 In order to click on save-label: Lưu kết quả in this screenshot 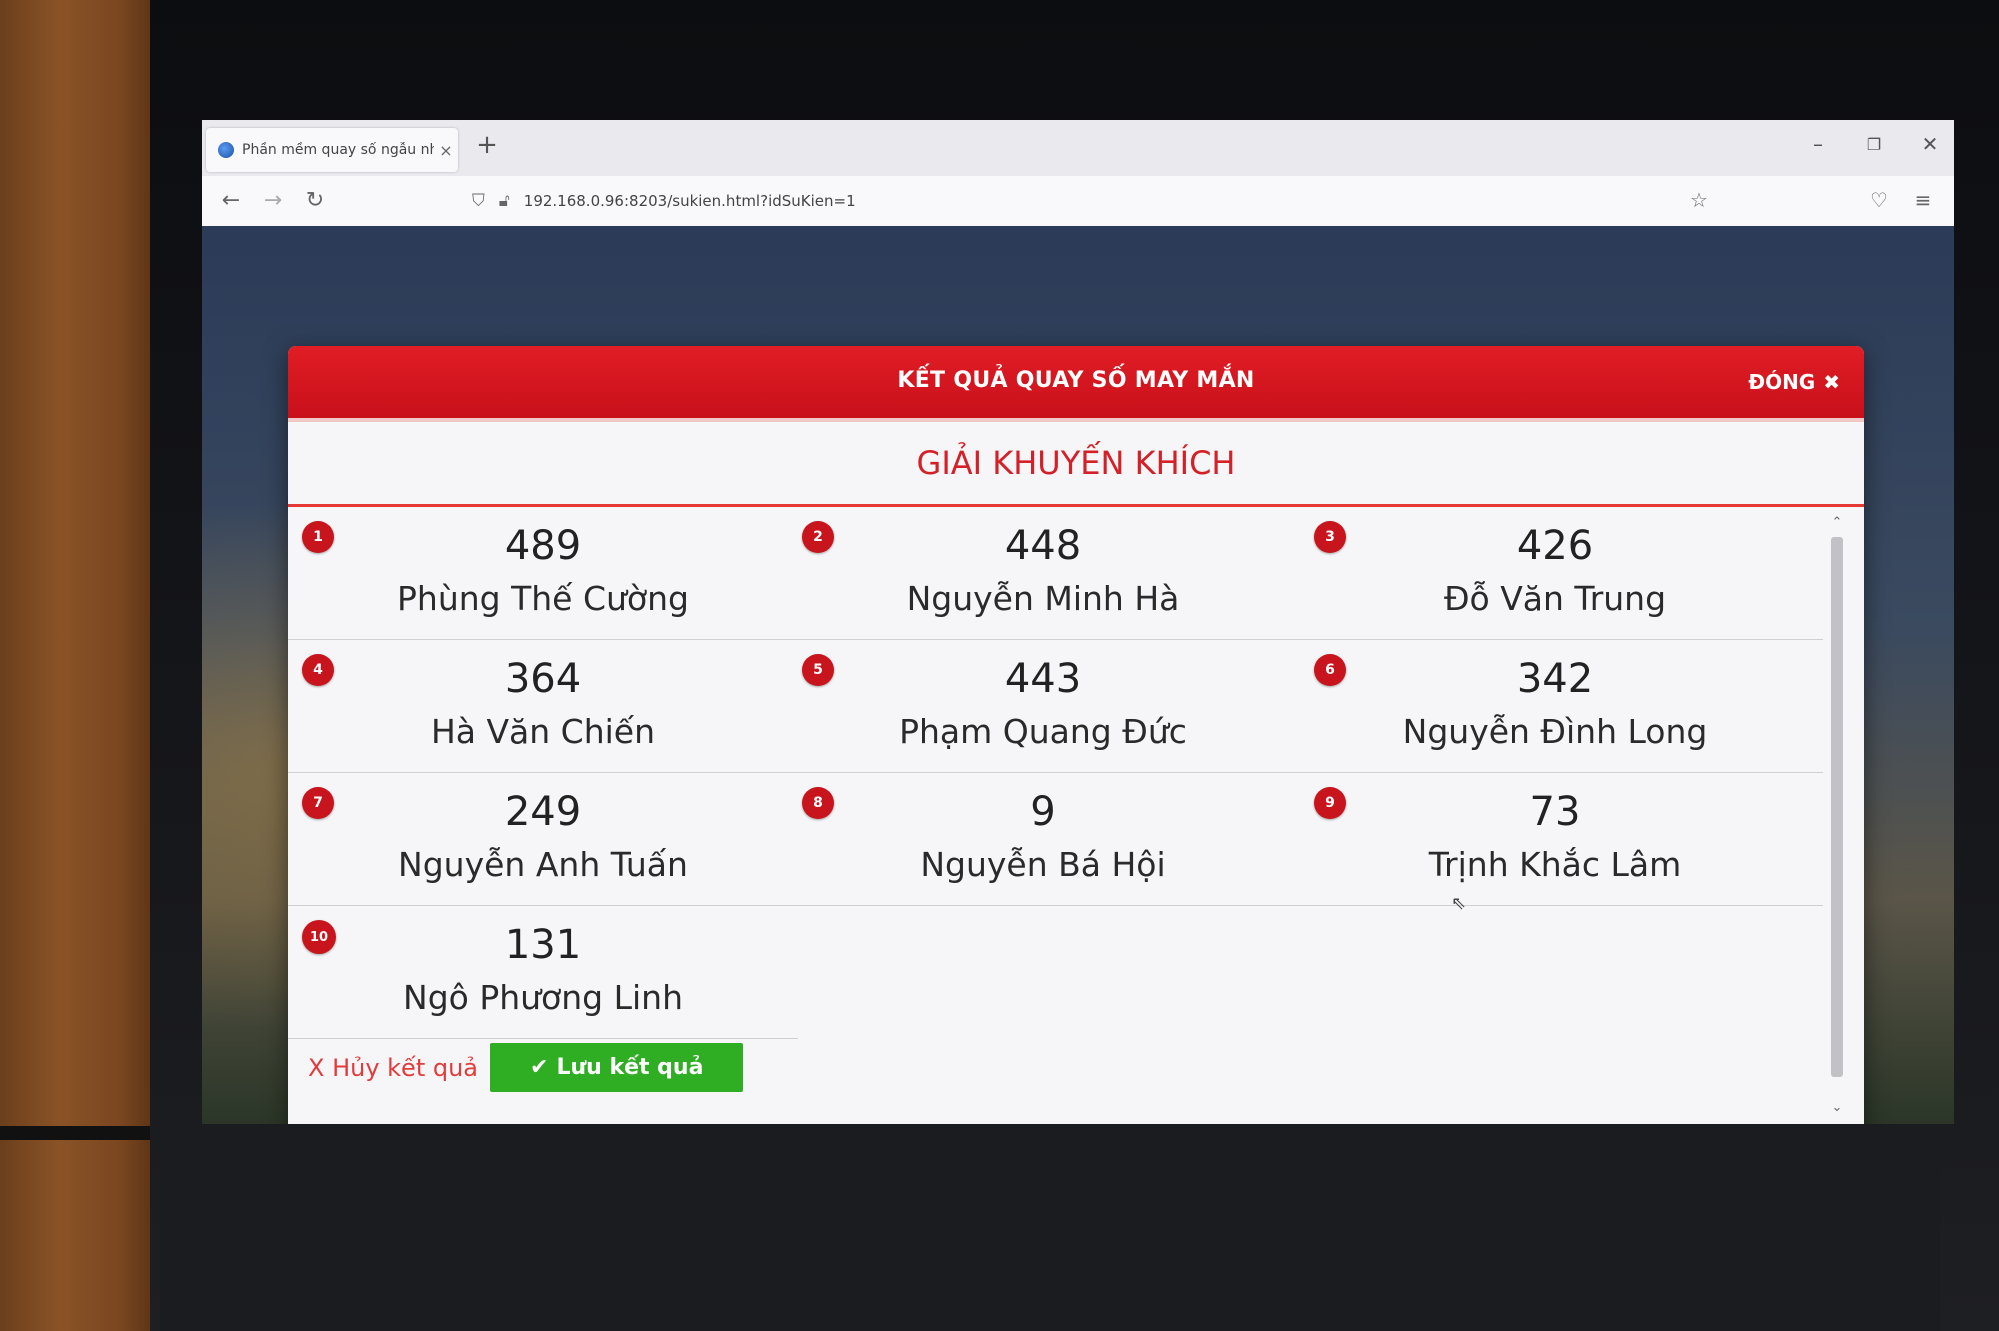, I will do `click(630, 1067)`.